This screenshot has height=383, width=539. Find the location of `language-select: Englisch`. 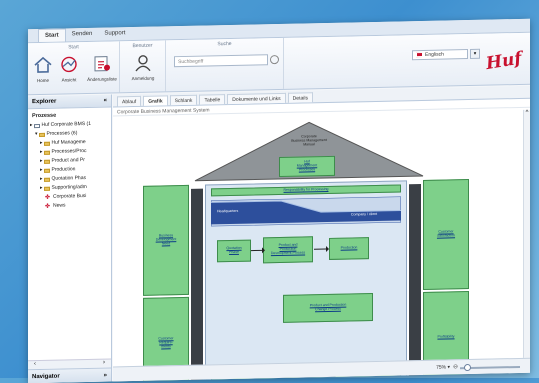

language-select: Englisch is located at coordinates (440, 55).